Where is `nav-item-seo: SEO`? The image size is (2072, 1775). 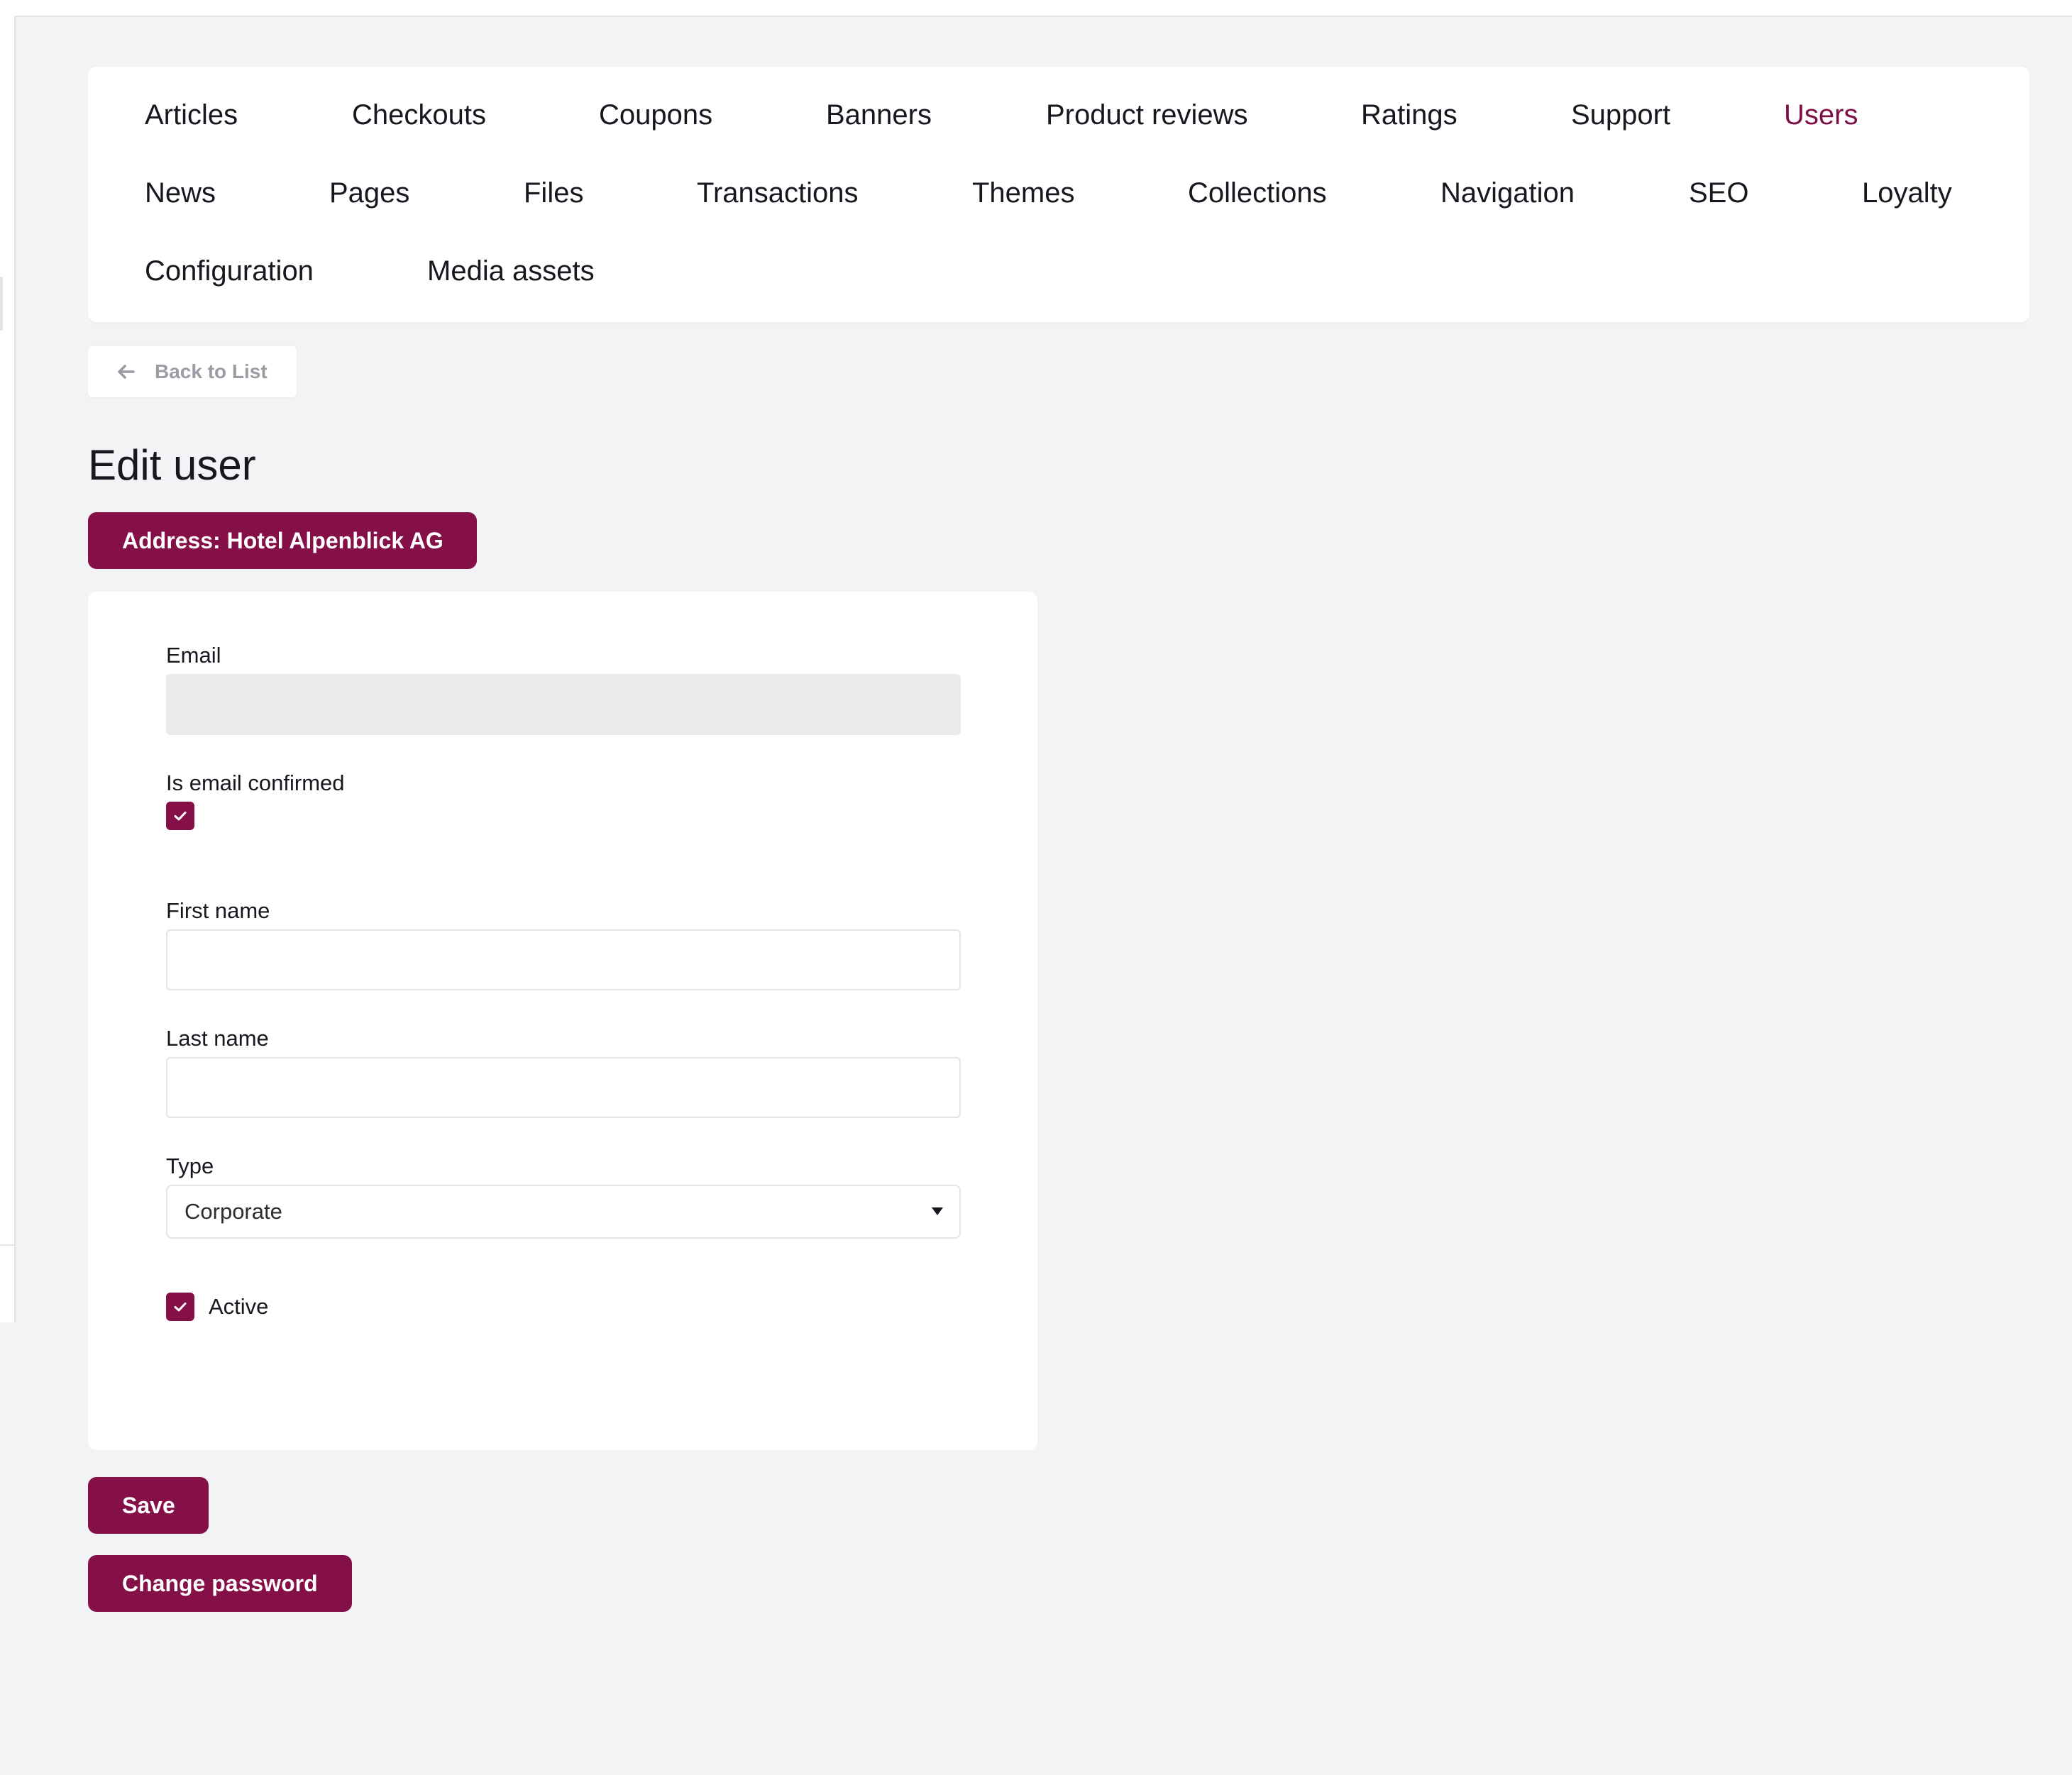
nav-item-seo: SEO is located at coordinates (1719, 193).